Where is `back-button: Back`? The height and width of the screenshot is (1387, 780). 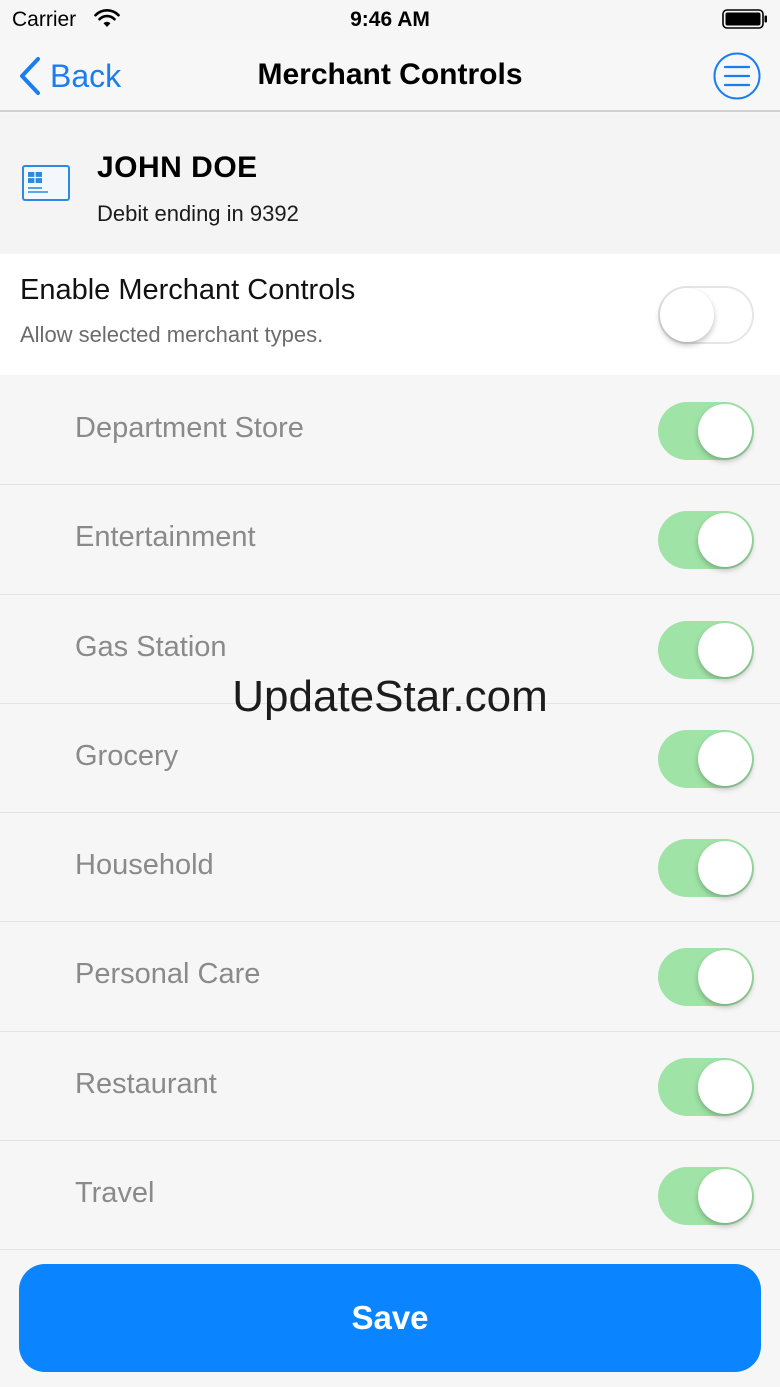
back-button: Back is located at coordinates (69, 76).